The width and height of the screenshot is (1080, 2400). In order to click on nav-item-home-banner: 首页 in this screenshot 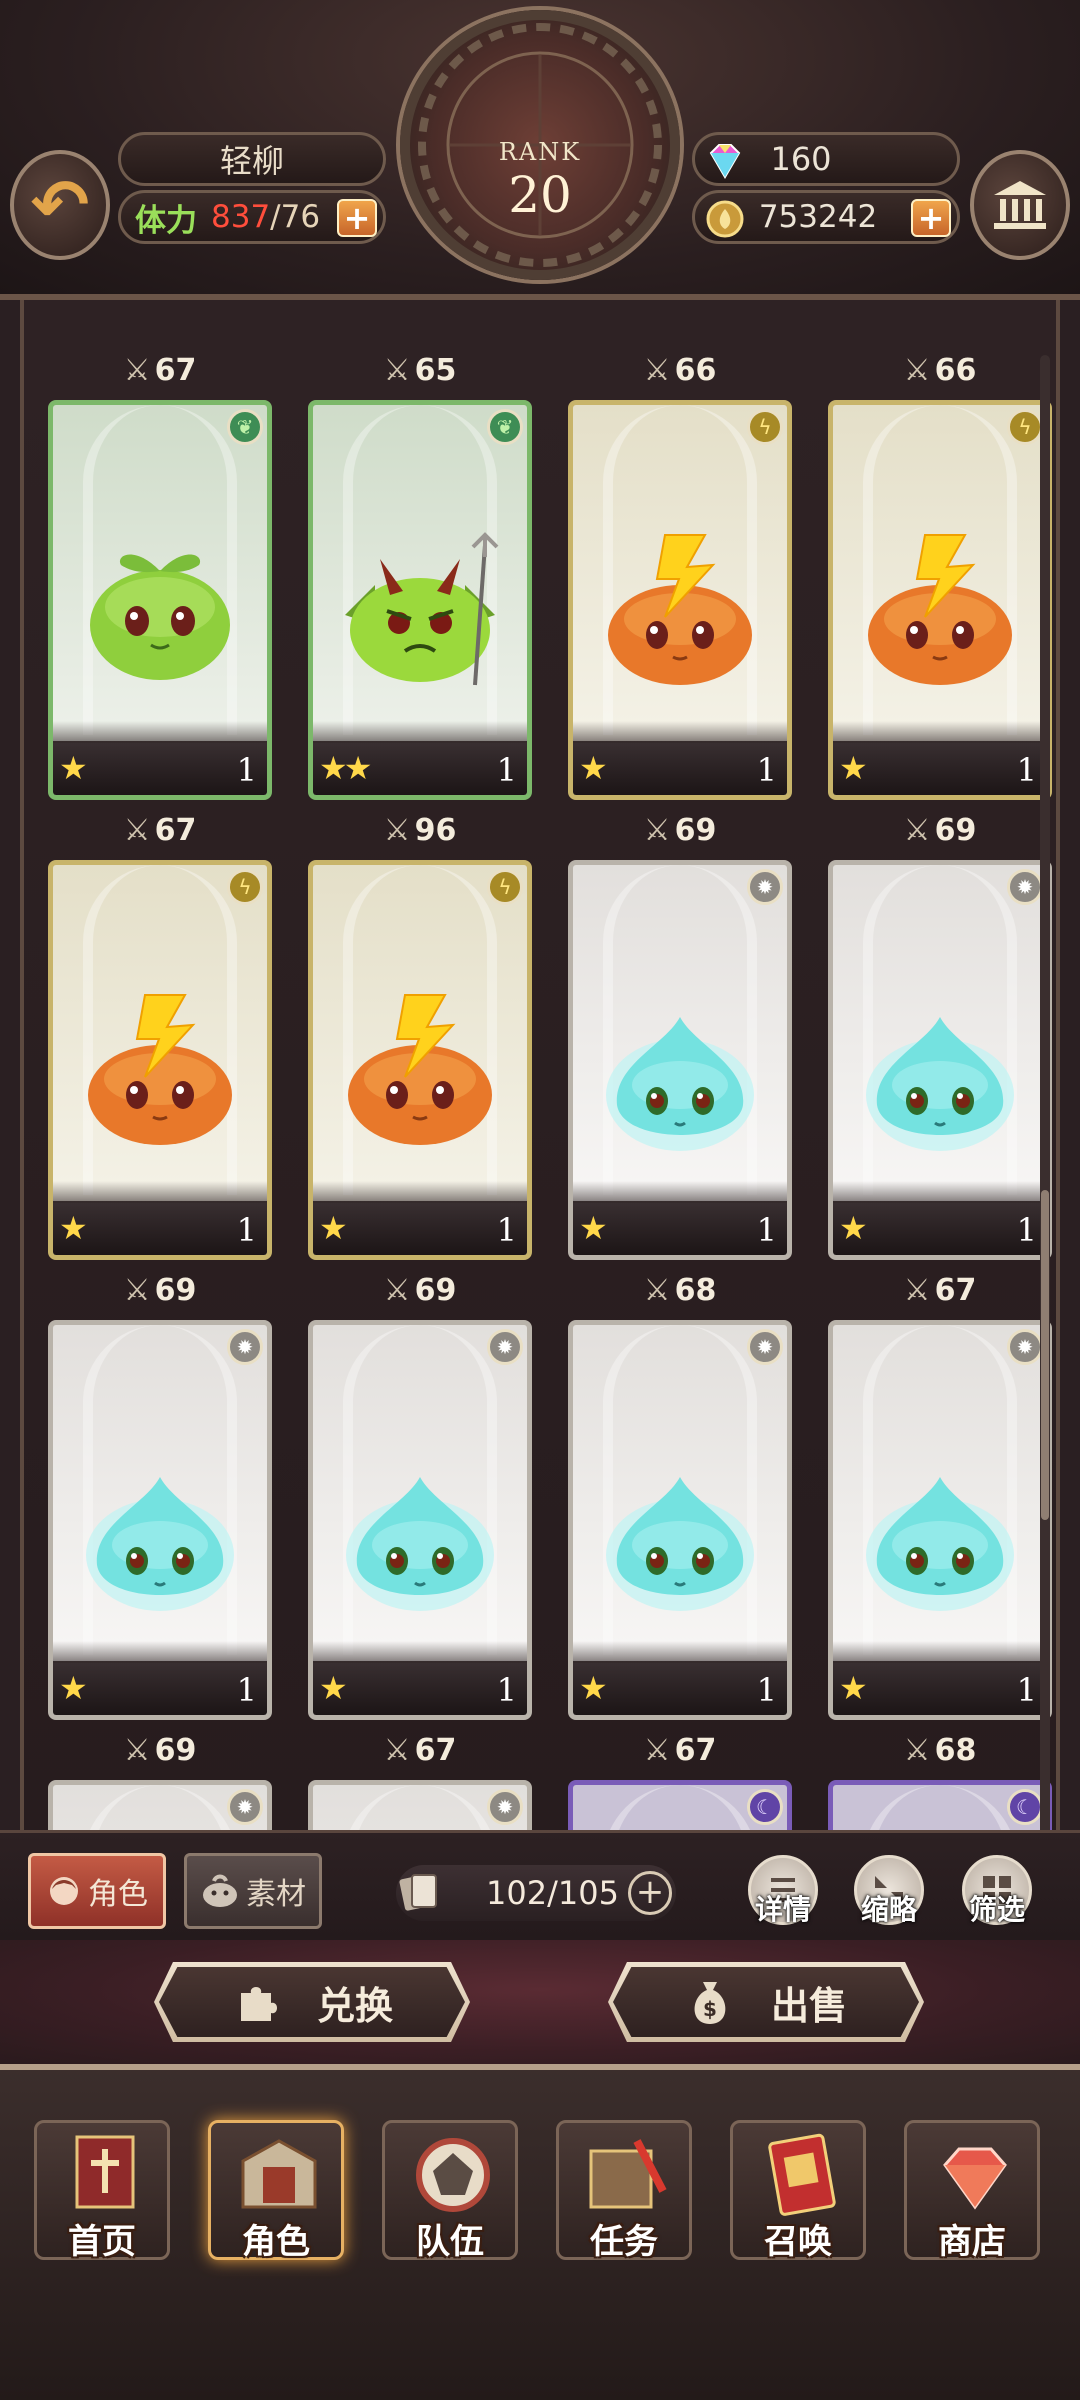, I will do `click(102, 2191)`.